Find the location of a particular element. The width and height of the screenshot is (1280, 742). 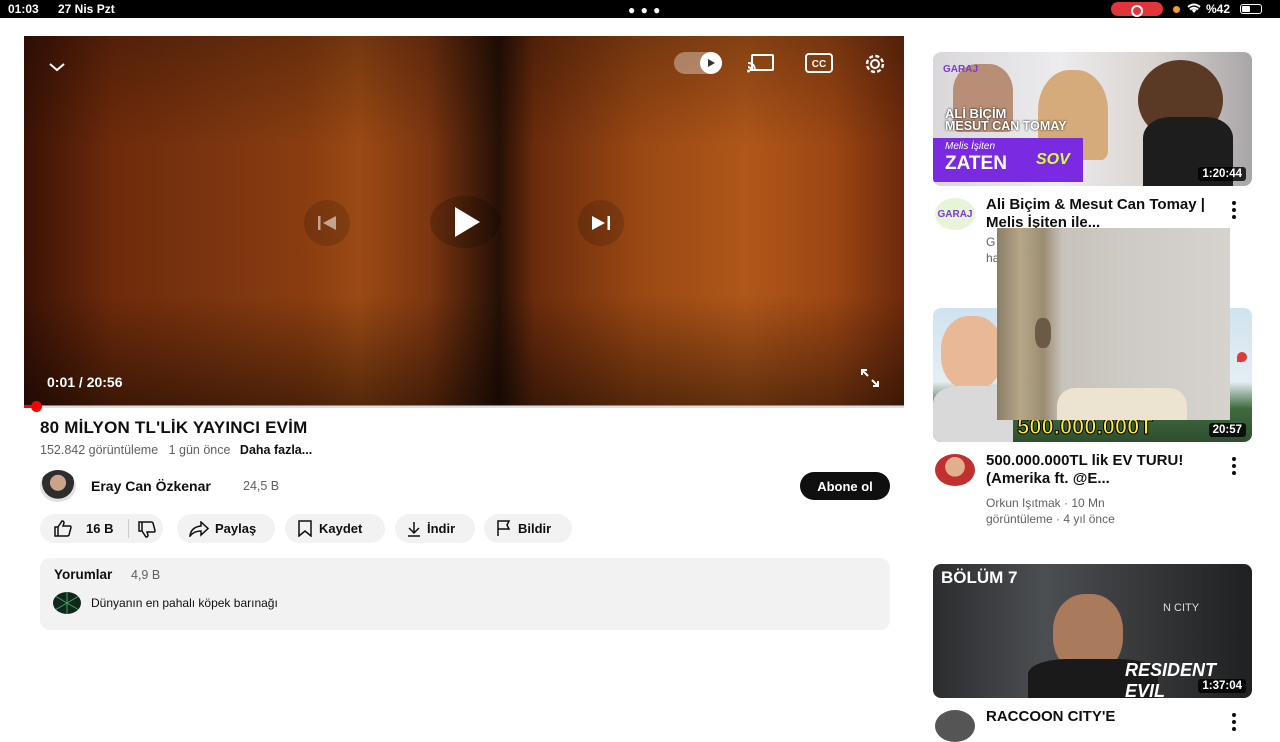

like-dislike-group: 16 B is located at coordinates (101, 528).